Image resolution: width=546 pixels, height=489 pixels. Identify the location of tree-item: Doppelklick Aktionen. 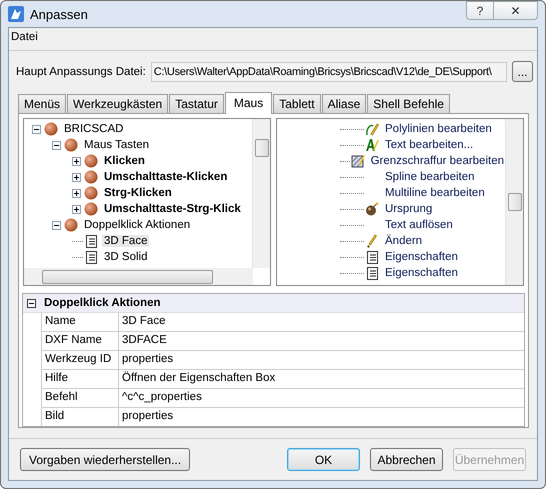
(137, 225).